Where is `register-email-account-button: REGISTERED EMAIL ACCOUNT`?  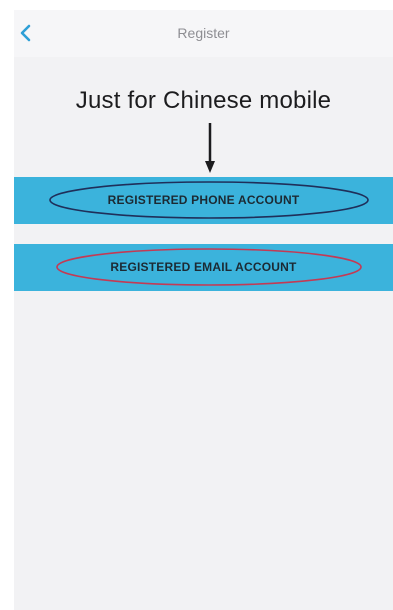
register-email-account-button: REGISTERED EMAIL ACCOUNT is located at coordinates (203, 267).